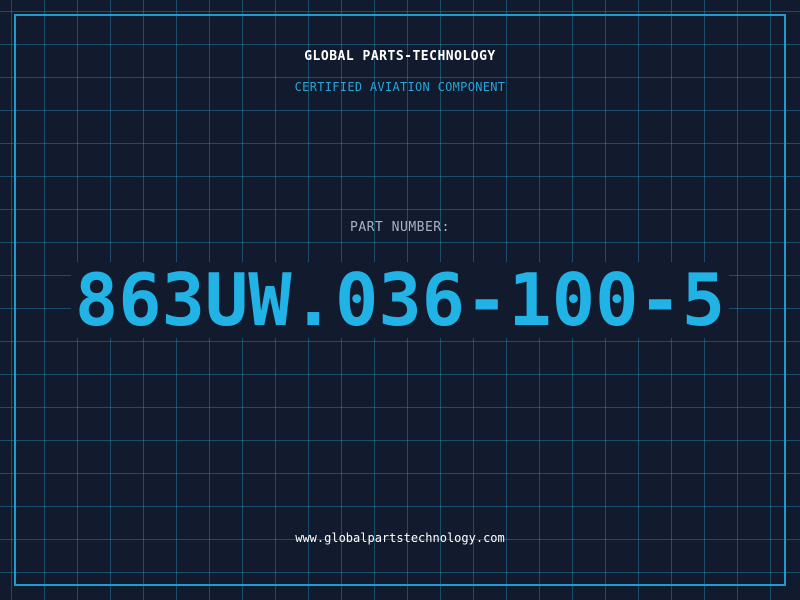 This screenshot has width=800, height=600. I want to click on part-number-label: PART NUMBER:, so click(400, 227).